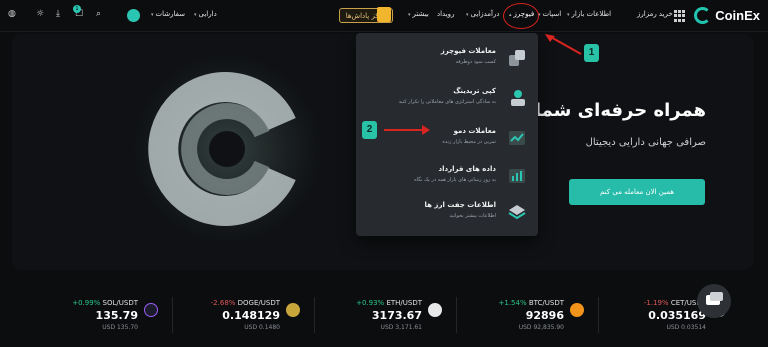 This screenshot has width=768, height=347. What do you see at coordinates (714, 298) in the screenshot?
I see `chat-icon` at bounding box center [714, 298].